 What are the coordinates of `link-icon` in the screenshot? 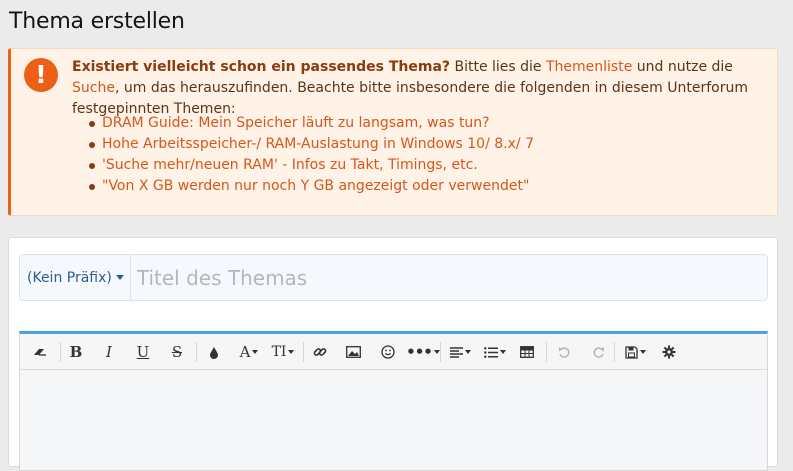 It's located at (320, 352).